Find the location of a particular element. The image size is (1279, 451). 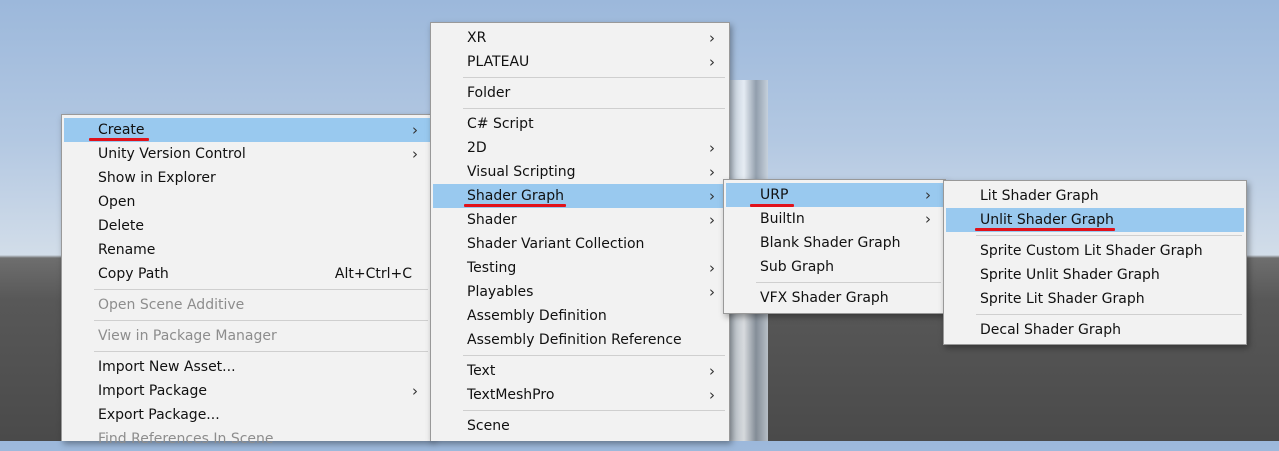

menu-item-testing: Testing › is located at coordinates (580, 268).